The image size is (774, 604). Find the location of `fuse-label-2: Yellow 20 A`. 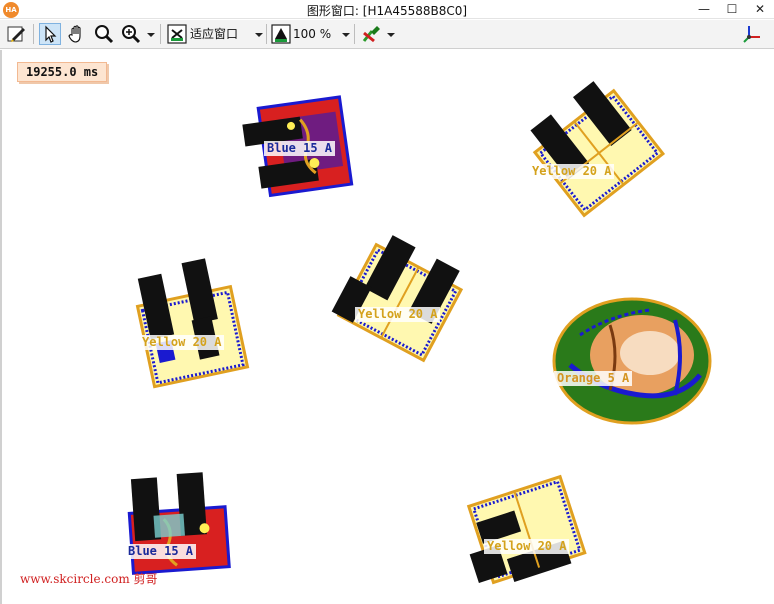

fuse-label-2: Yellow 20 A is located at coordinates (572, 171).